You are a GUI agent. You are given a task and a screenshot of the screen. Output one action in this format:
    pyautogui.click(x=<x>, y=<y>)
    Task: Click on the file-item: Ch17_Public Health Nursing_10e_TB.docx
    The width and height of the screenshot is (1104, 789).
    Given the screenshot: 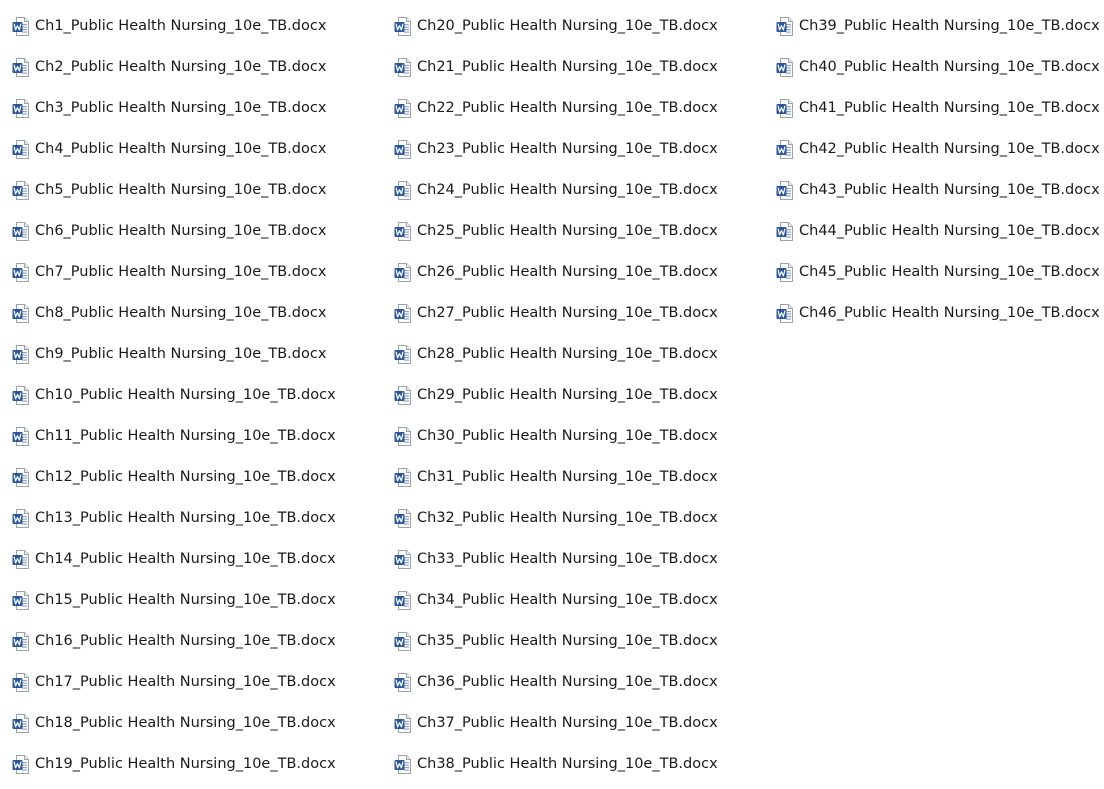 What is the action you would take?
    pyautogui.click(x=174, y=682)
    